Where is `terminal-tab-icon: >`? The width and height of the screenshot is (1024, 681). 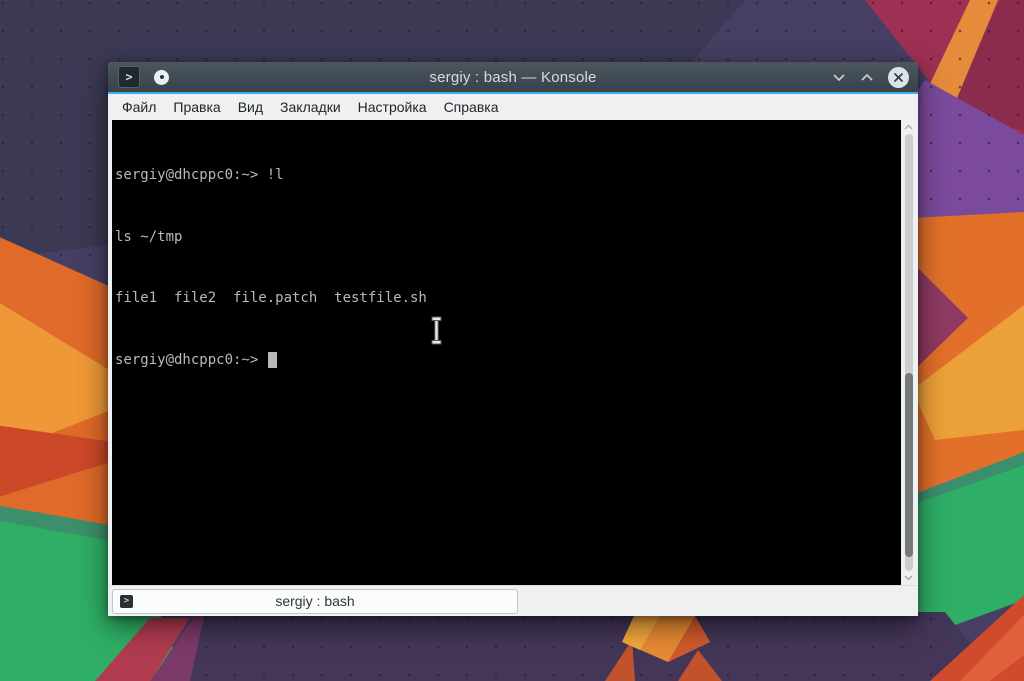
terminal-tab-icon: > is located at coordinates (126, 601).